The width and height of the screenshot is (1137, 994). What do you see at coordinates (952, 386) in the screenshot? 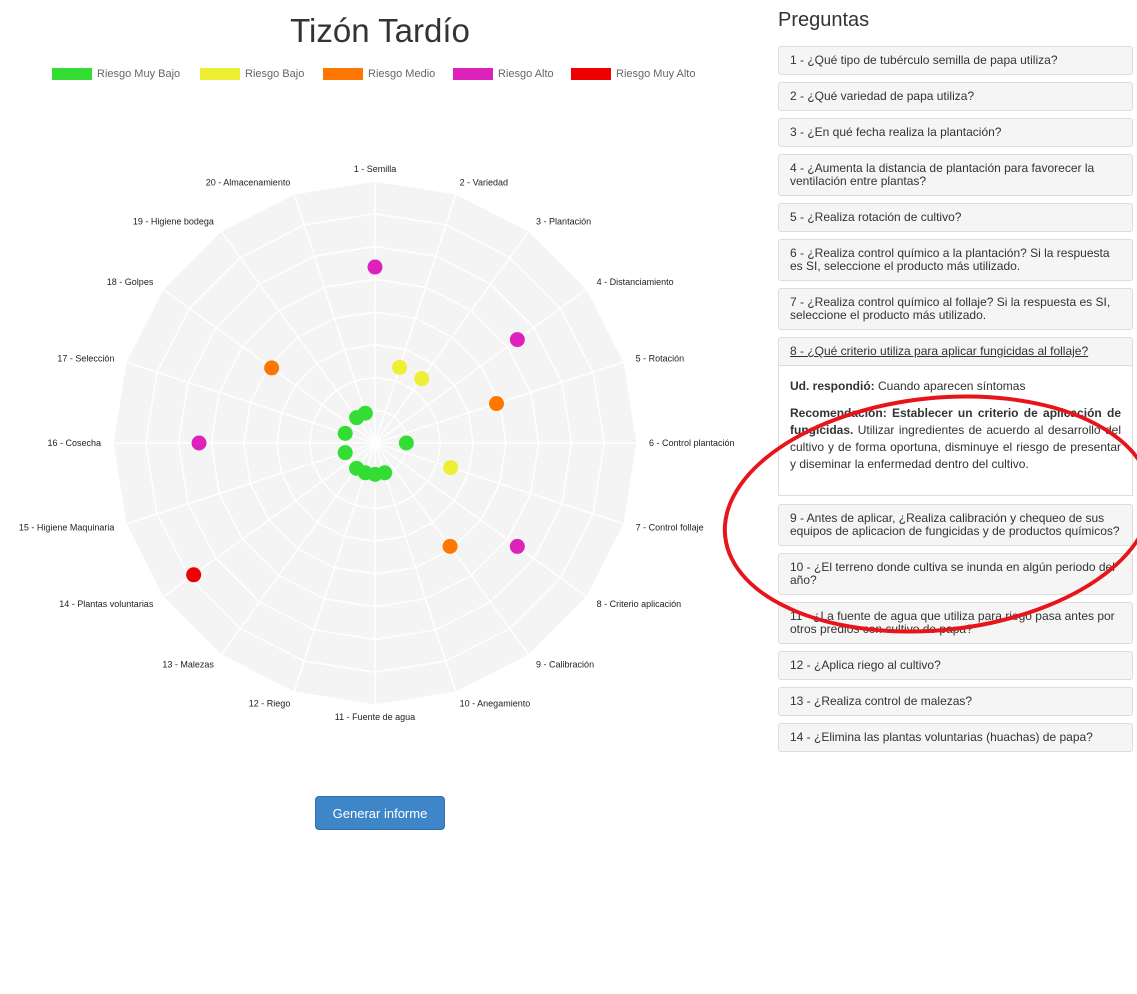
I see `response-value: Cuando aparecen síntomas` at bounding box center [952, 386].